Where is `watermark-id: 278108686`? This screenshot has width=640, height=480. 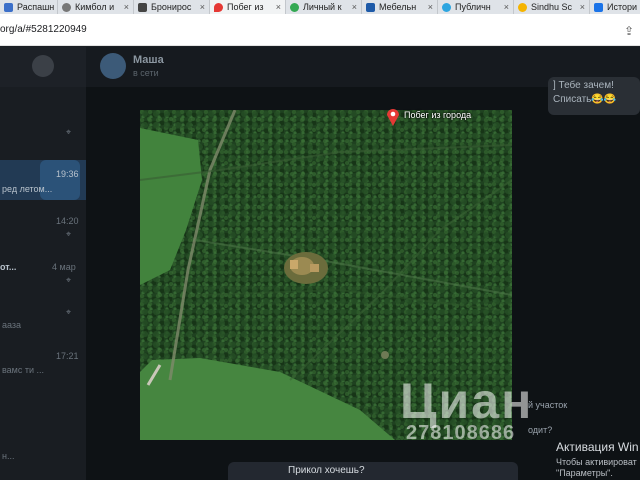 watermark-id: 278108686 is located at coordinates (461, 433).